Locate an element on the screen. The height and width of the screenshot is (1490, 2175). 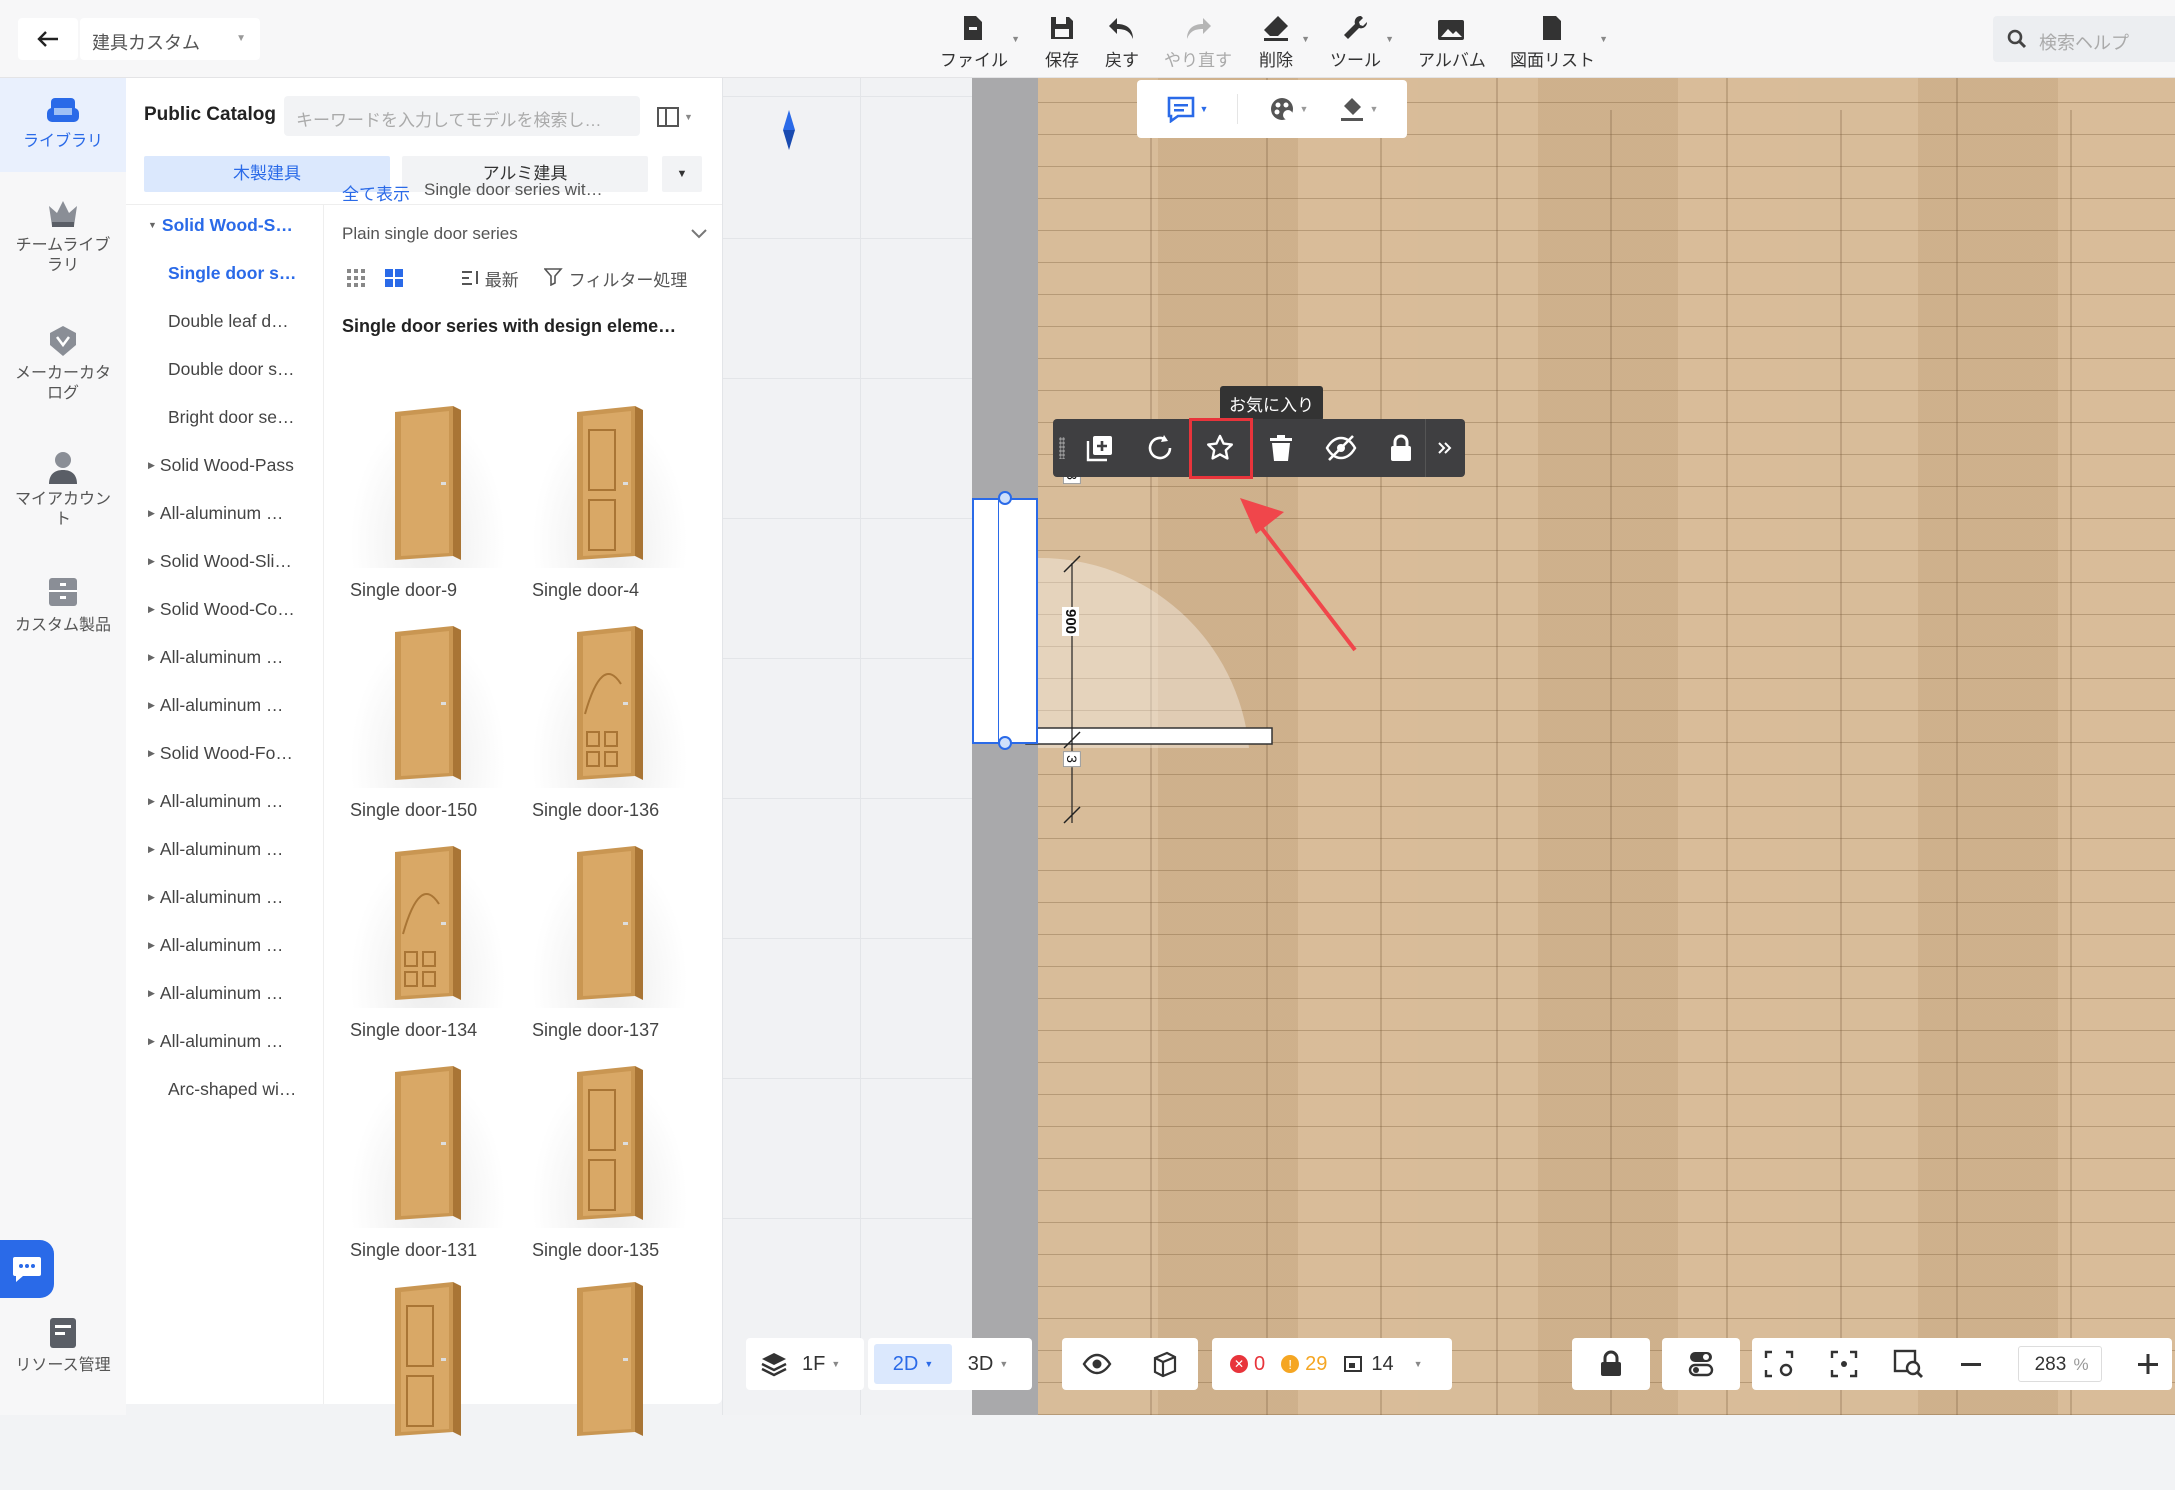
caret-down-icon: ▼ is located at coordinates (152, 225).